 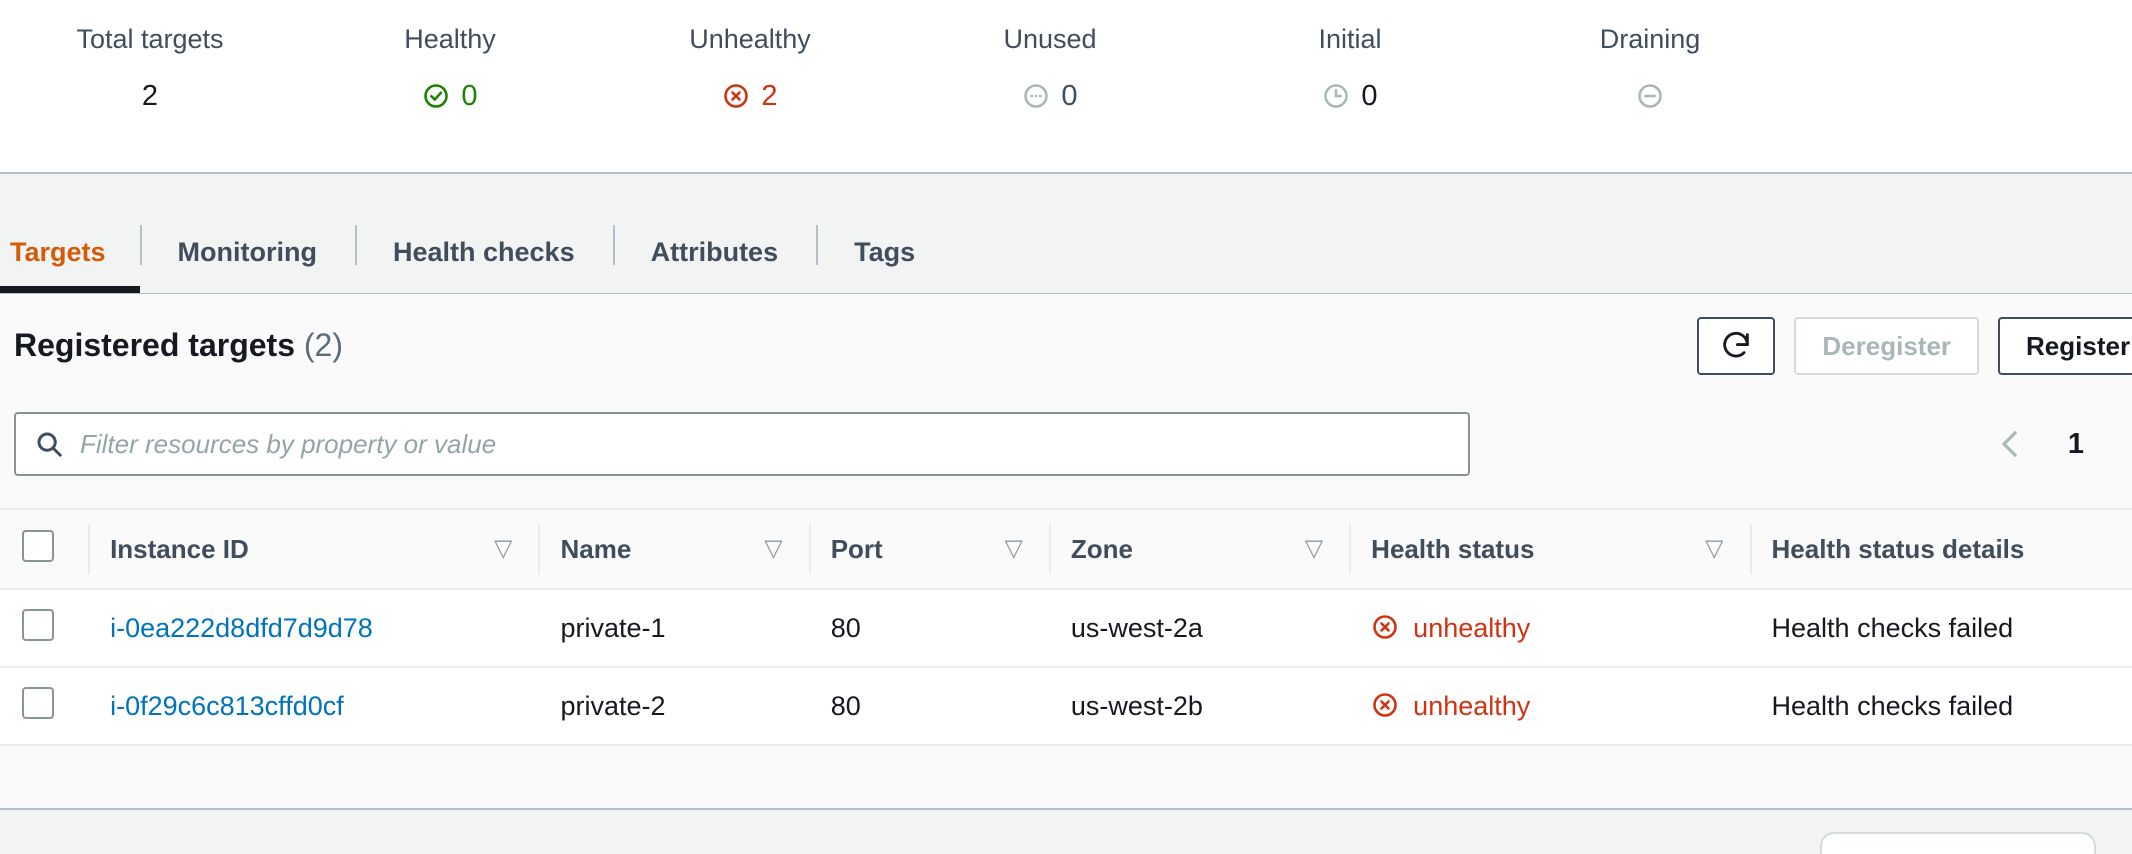 I want to click on sort-icon-health-status: ▽, so click(x=1714, y=549).